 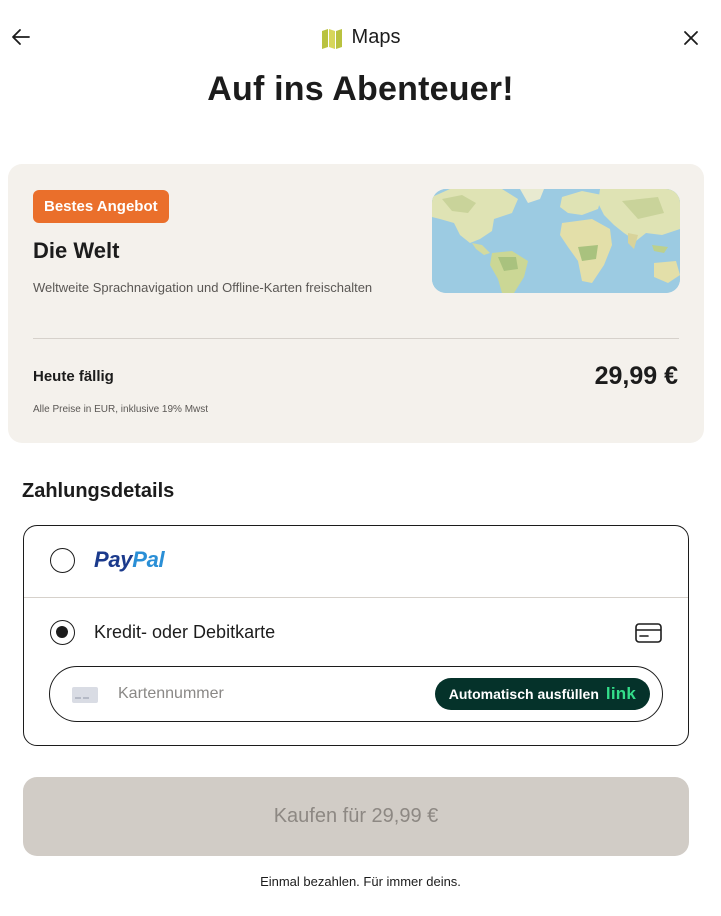 I want to click on due-today-label: Heute fällig, so click(x=73, y=376).